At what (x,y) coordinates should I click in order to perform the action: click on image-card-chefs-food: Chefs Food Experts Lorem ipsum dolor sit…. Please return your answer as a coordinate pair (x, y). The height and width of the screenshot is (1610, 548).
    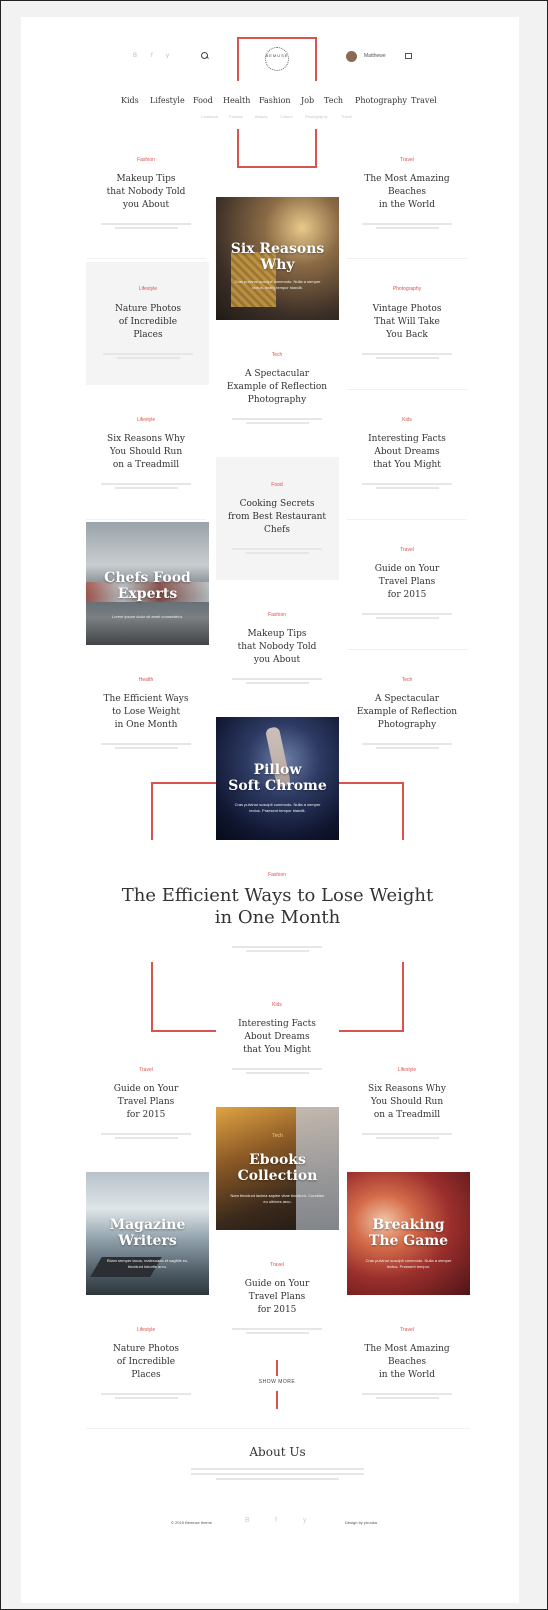
    Looking at the image, I should click on (147, 583).